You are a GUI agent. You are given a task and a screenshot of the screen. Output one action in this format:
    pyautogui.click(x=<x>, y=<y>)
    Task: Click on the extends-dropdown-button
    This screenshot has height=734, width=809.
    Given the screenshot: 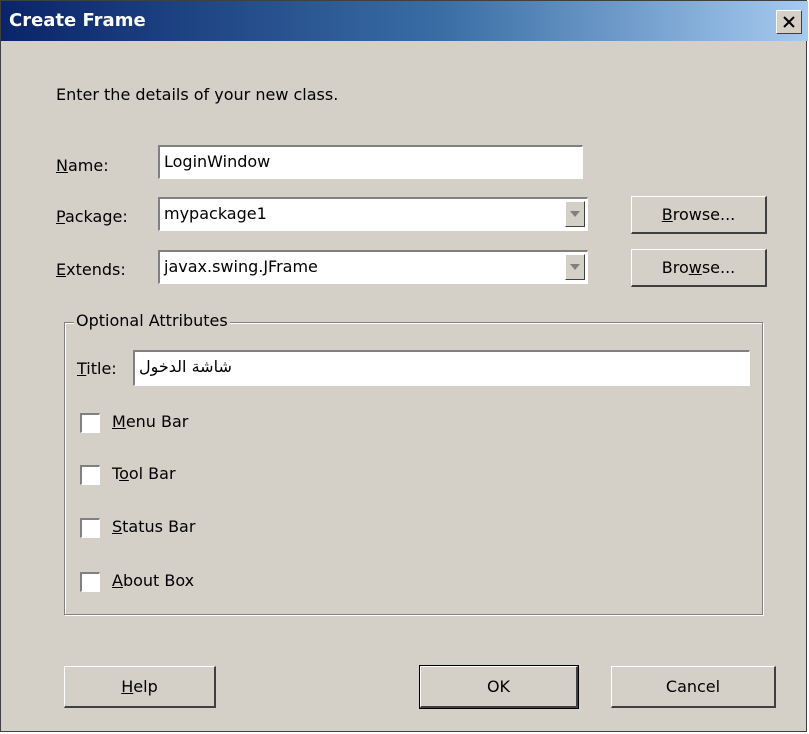 What is the action you would take?
    pyautogui.click(x=575, y=267)
    